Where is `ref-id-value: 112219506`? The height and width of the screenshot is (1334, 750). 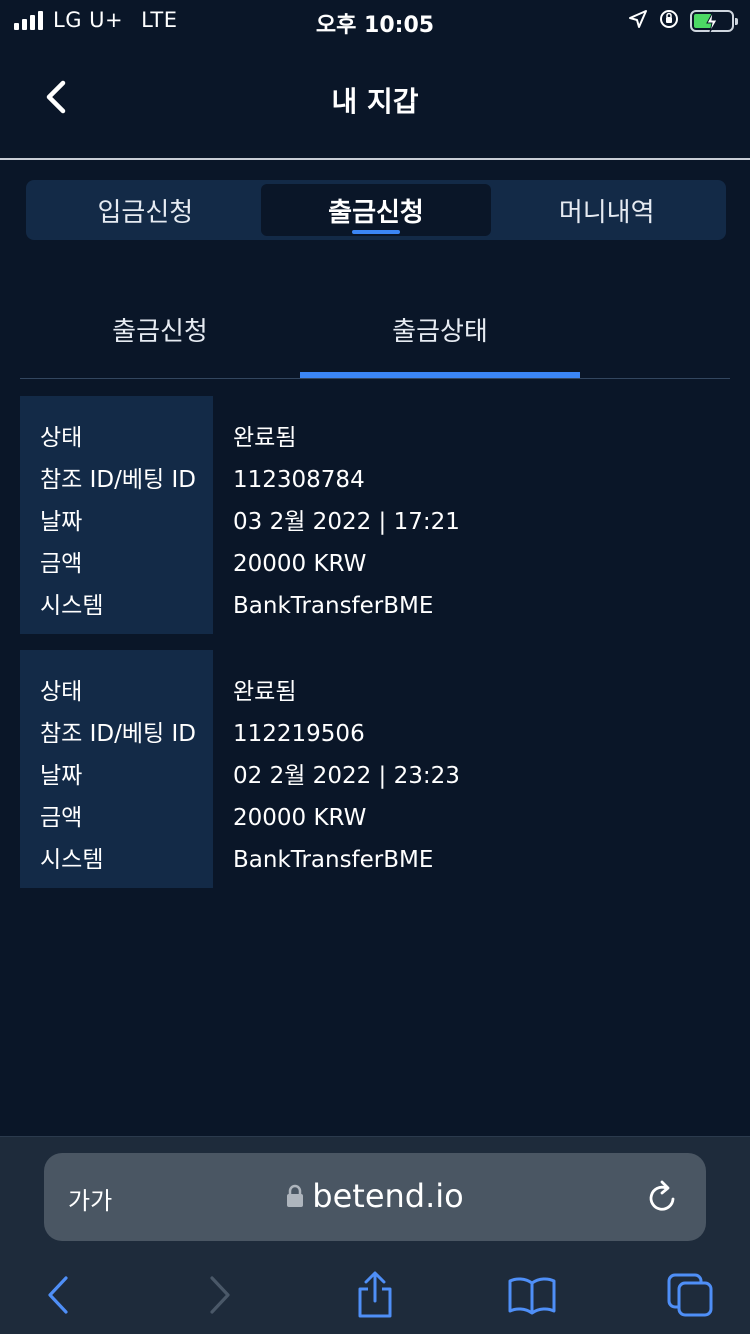 ref-id-value: 112219506 is located at coordinates (299, 734).